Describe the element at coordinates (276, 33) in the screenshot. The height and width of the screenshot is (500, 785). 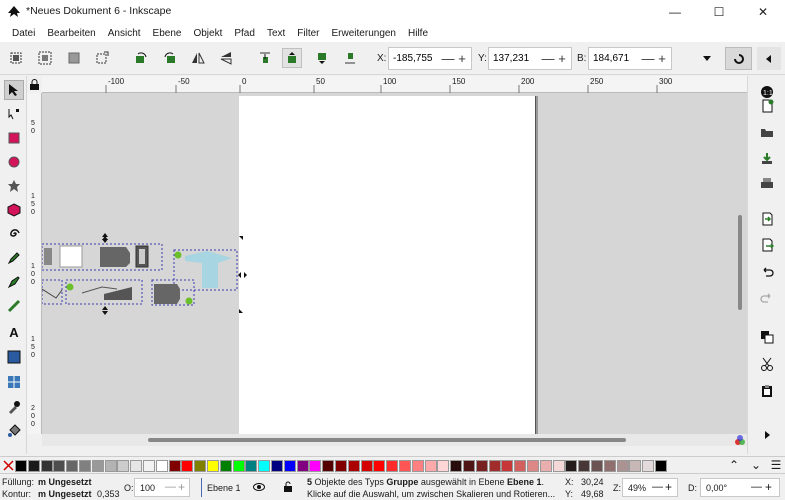
I see `menu-text: Text` at that location.